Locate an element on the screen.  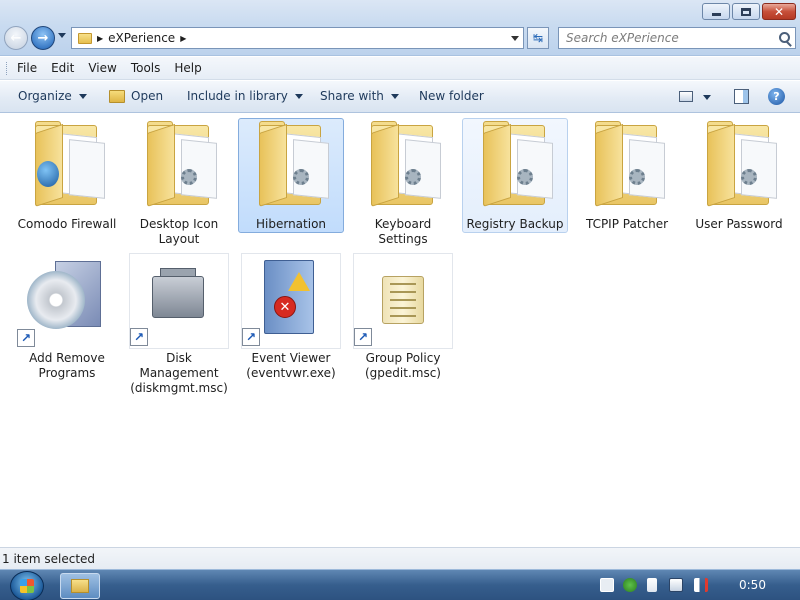
status-text: 1 item selected is located at coordinates (49, 558).